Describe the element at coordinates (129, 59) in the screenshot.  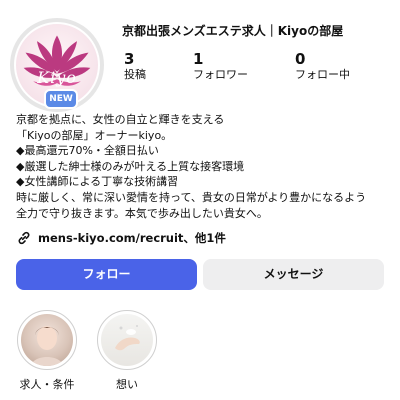
I see `posts-count: 3` at that location.